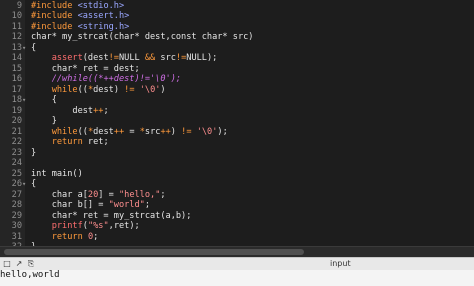 The image size is (474, 286). I want to click on code-line: 22 return ret;, so click(237, 142).